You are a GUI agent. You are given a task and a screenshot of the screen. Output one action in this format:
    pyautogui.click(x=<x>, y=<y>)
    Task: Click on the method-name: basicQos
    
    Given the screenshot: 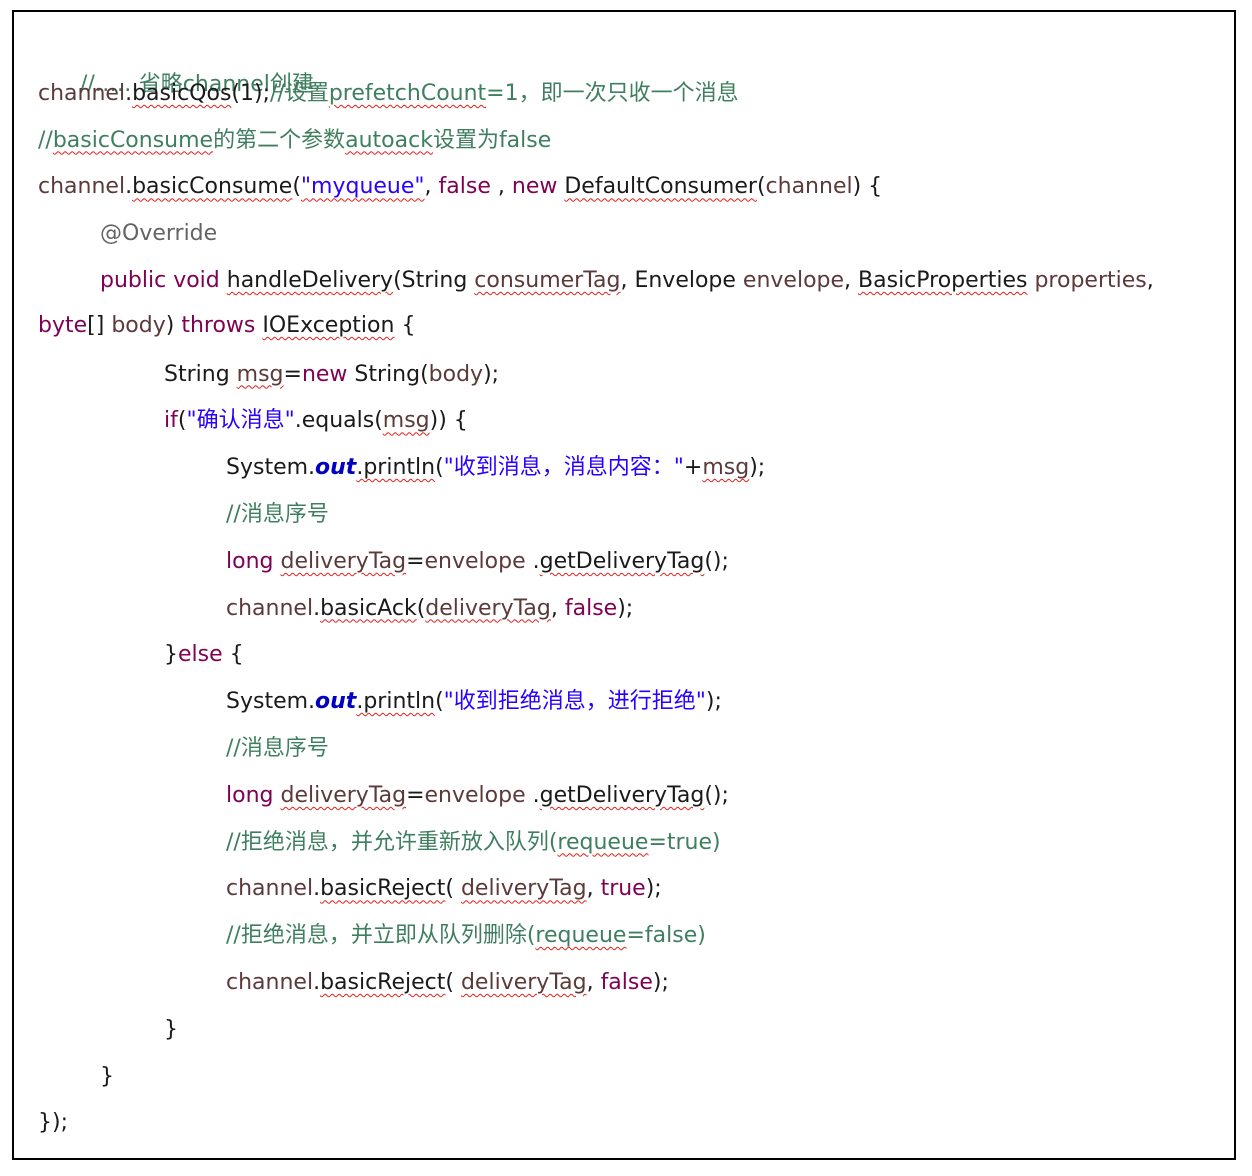 What is the action you would take?
    pyautogui.click(x=182, y=93)
    